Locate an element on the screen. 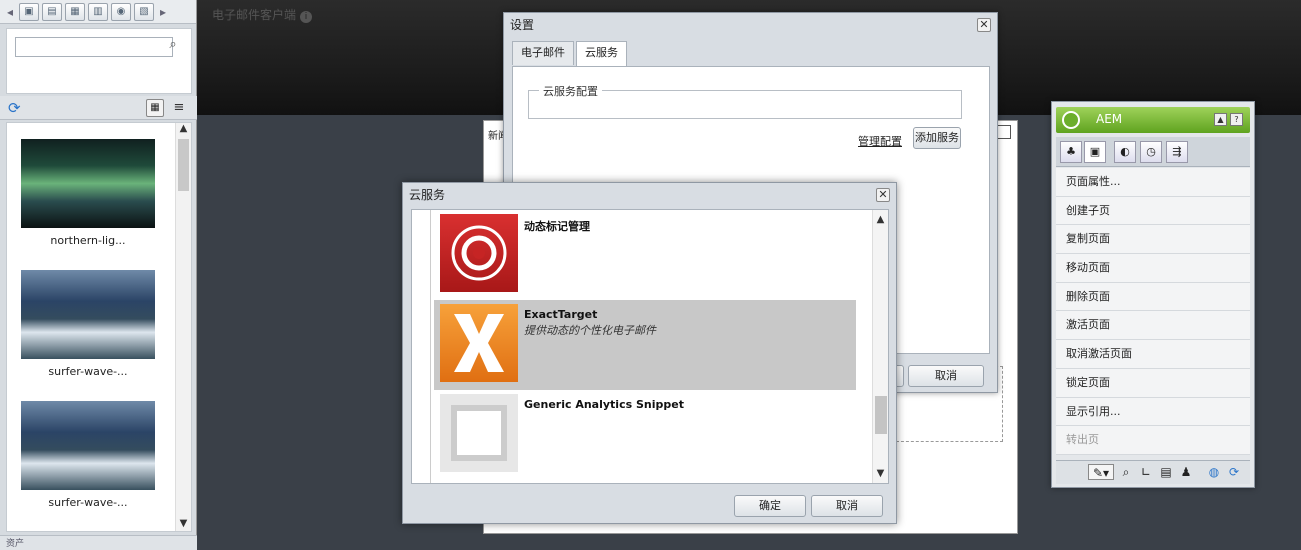 This screenshot has width=1301, height=550. fieldset-legend: 云服务配置 is located at coordinates (570, 91).